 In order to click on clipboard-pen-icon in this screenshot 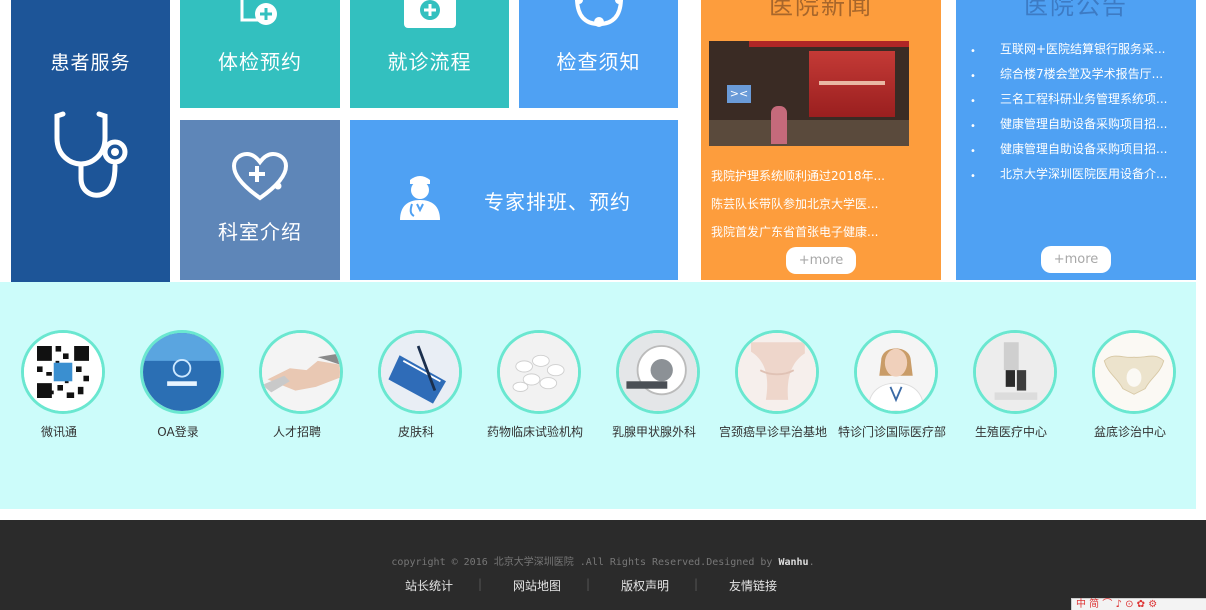, I will do `click(420, 372)`.